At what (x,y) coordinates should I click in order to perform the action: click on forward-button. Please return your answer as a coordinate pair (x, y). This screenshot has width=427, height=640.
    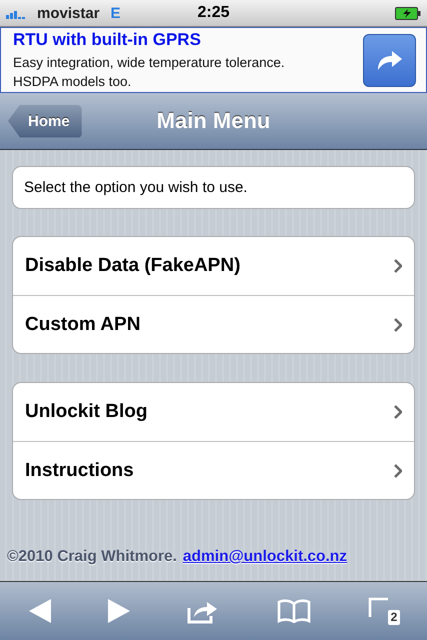
    Looking at the image, I should click on (119, 611).